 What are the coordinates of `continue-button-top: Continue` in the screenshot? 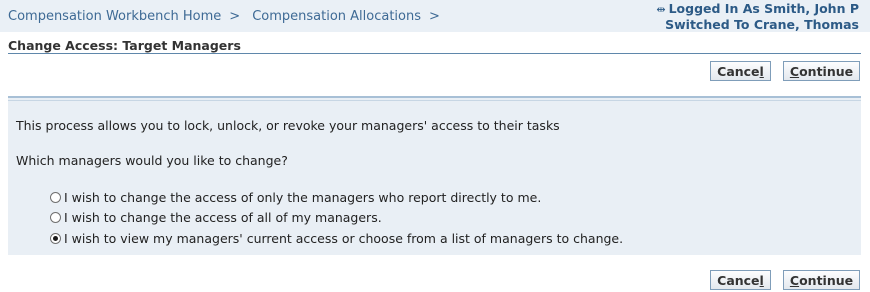 It's located at (821, 71).